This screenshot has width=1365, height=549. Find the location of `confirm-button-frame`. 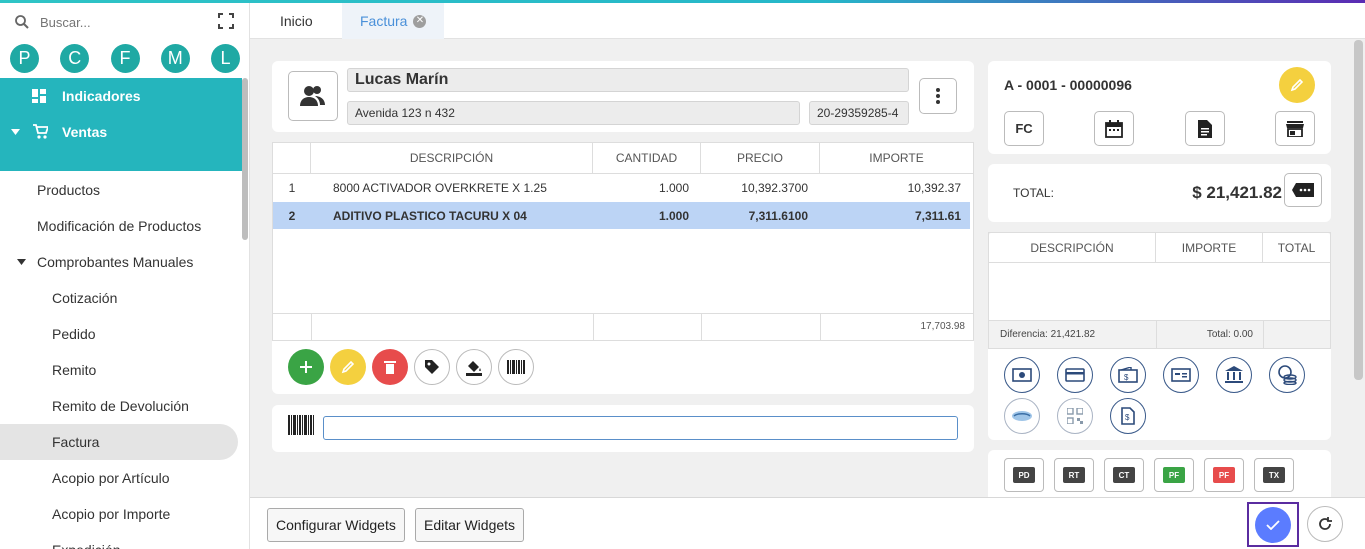

confirm-button-frame is located at coordinates (1273, 524).